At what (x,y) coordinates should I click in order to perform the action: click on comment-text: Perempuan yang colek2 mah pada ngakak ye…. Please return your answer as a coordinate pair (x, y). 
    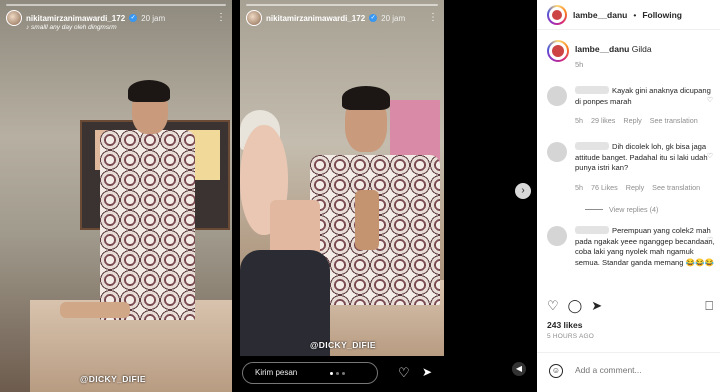
    Looking at the image, I should click on (645, 246).